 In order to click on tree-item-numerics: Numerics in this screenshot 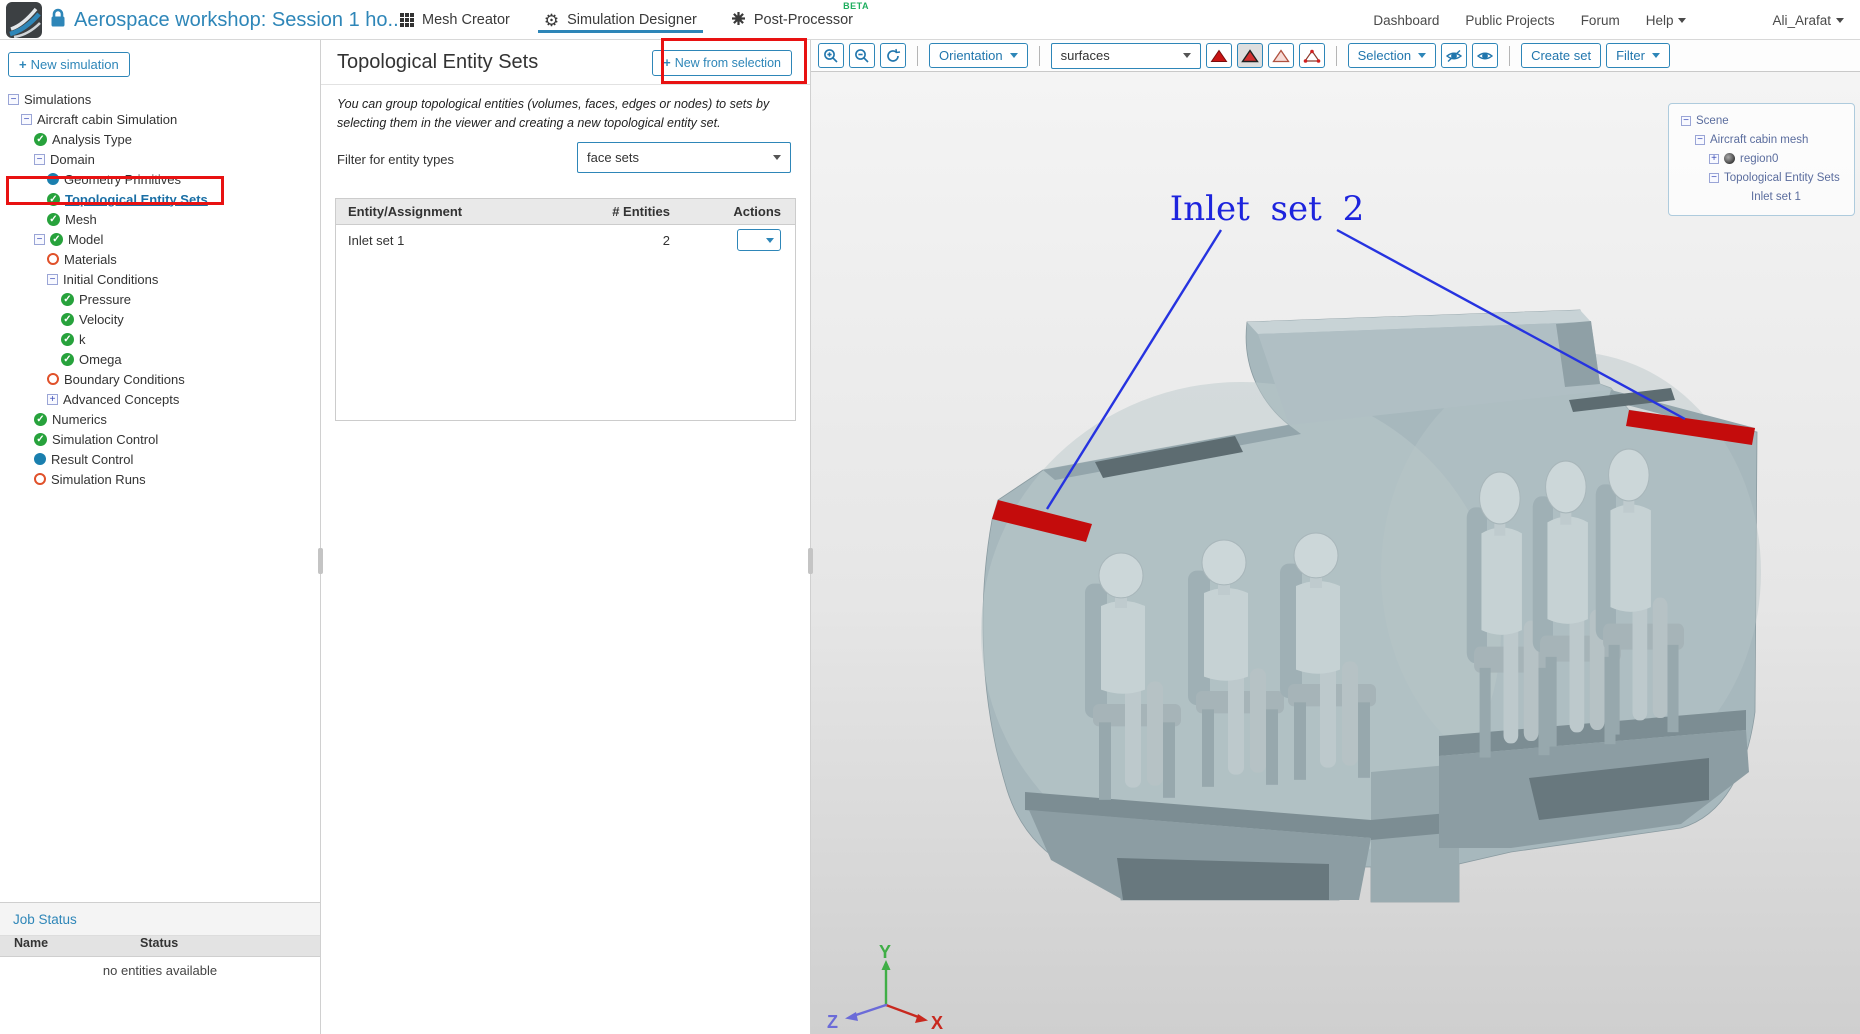, I will do `click(160, 419)`.